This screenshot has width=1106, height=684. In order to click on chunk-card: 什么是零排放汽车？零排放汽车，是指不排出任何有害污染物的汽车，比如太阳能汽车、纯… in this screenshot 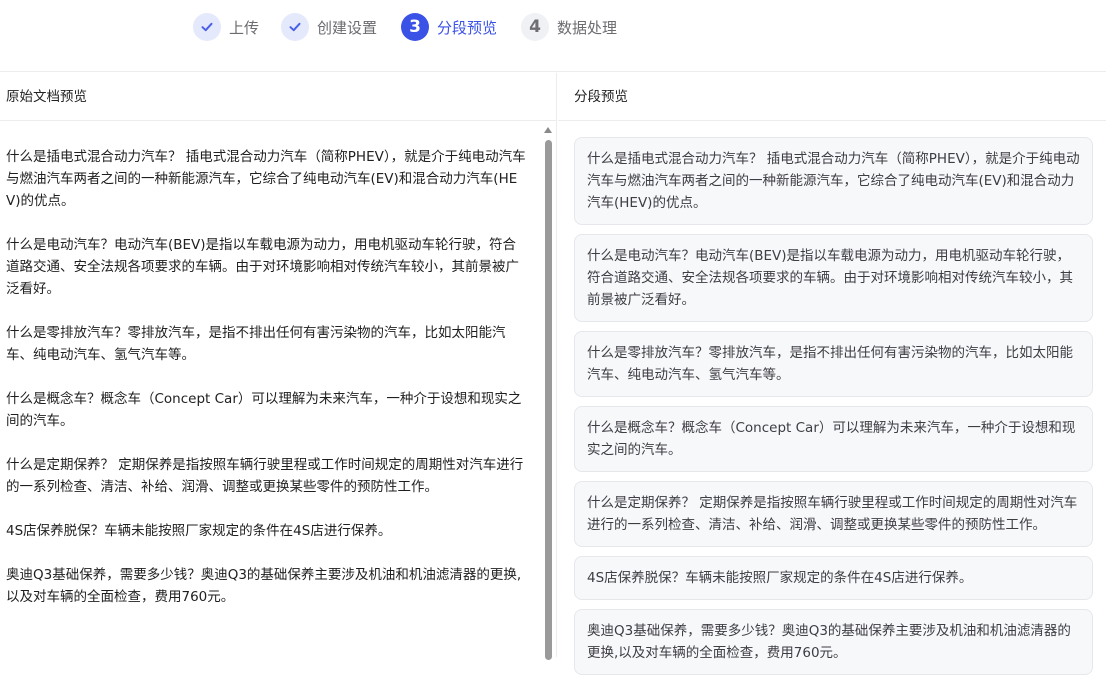, I will do `click(833, 364)`.